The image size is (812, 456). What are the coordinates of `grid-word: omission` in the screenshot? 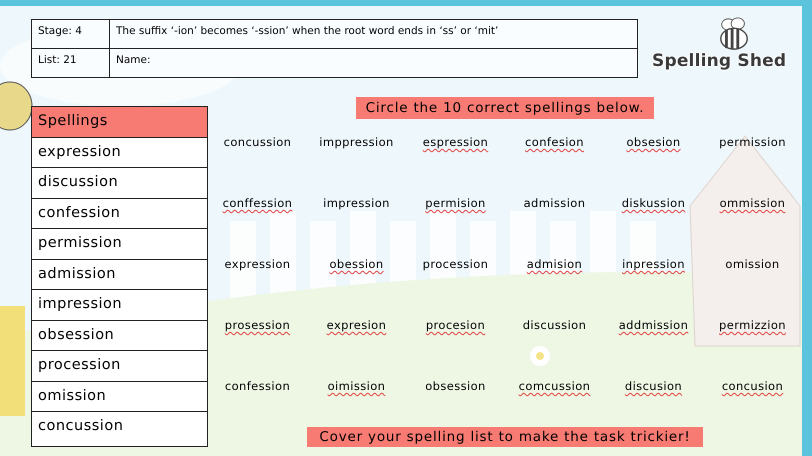 It's located at (752, 266).